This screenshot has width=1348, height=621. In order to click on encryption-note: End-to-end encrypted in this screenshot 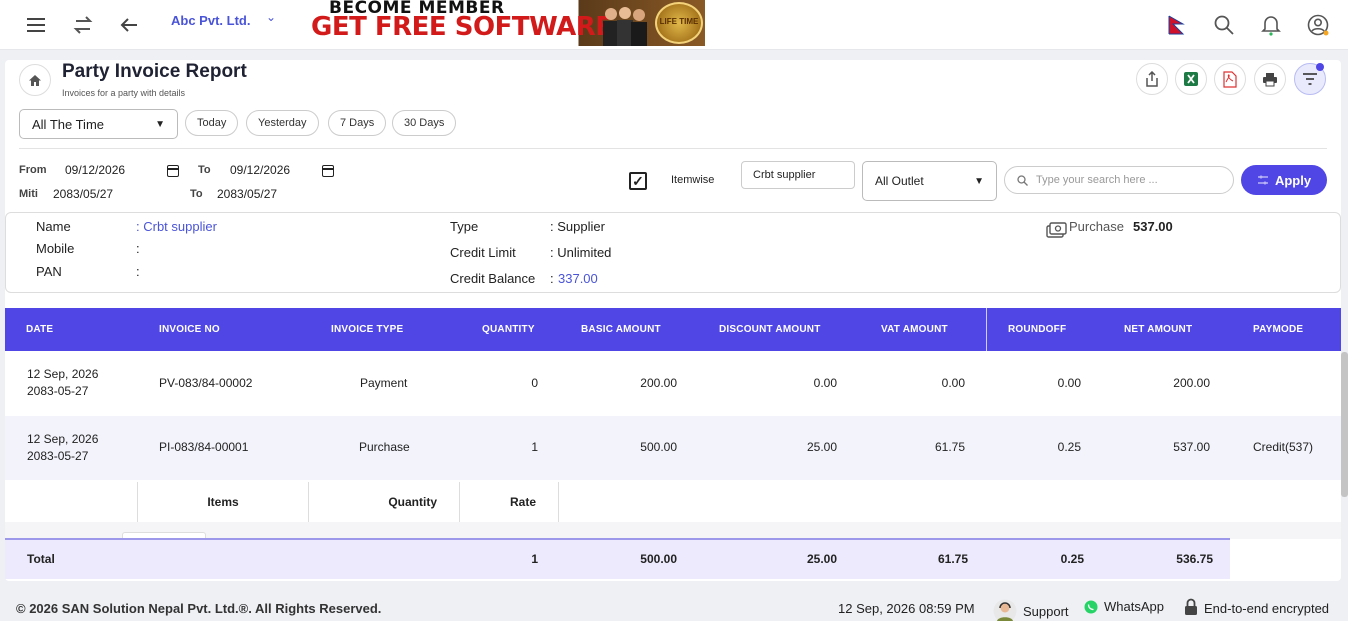, I will do `click(1256, 606)`.